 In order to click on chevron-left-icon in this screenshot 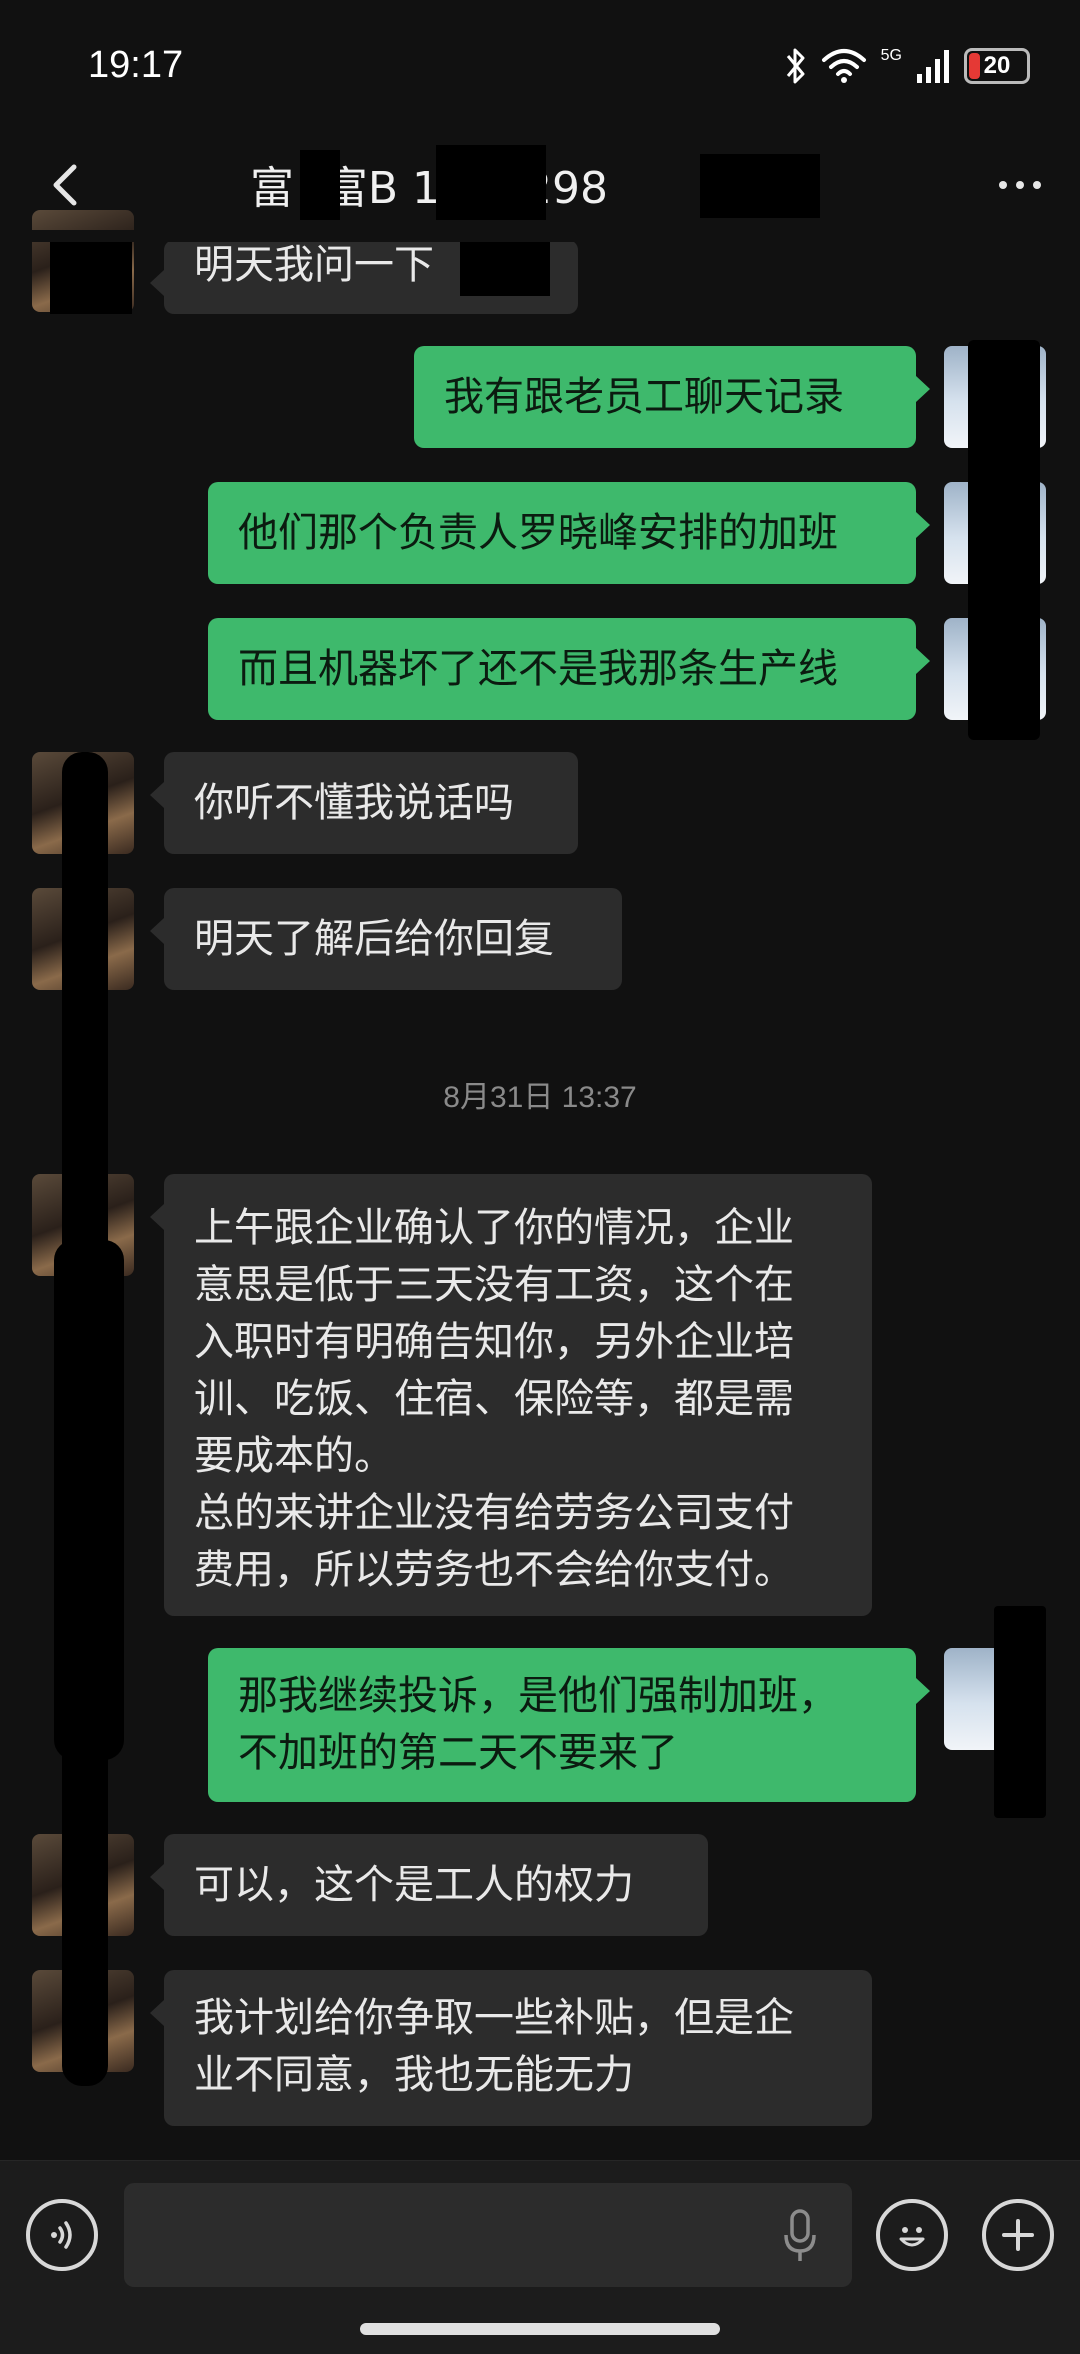, I will do `click(65, 185)`.